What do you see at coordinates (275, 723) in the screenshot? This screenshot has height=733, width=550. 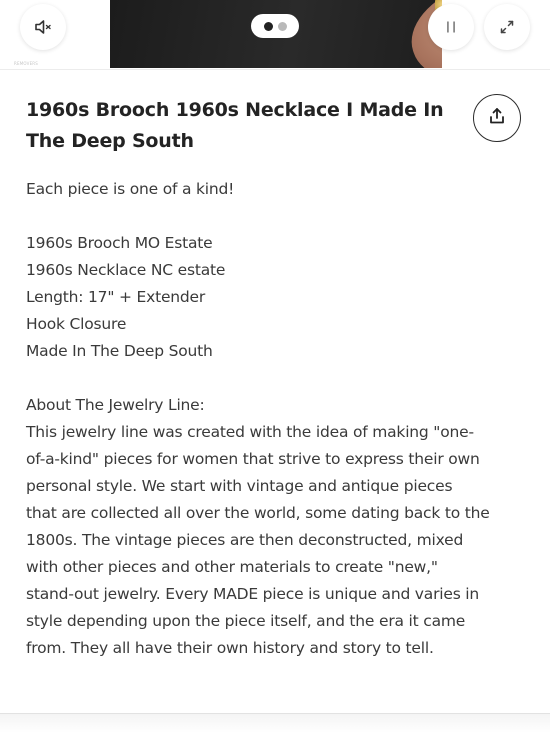 I see `bottom-edge` at bounding box center [275, 723].